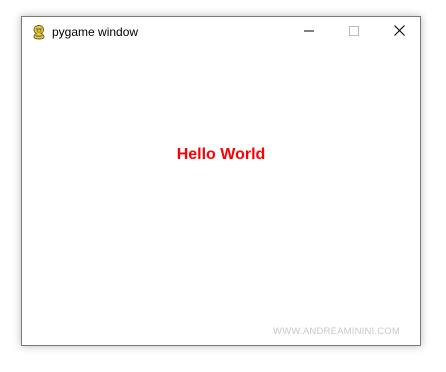 This screenshot has width=446, height=372. I want to click on window-title: pygame window, so click(95, 32).